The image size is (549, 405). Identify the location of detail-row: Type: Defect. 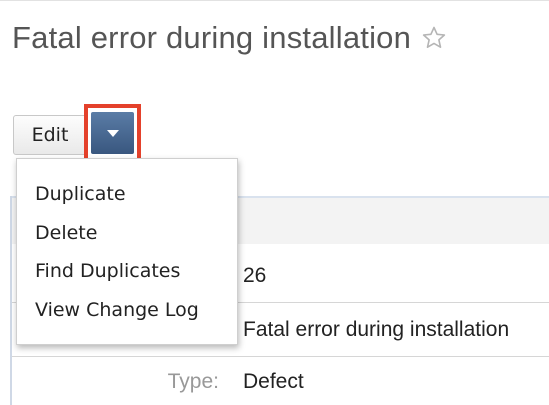
(280, 381).